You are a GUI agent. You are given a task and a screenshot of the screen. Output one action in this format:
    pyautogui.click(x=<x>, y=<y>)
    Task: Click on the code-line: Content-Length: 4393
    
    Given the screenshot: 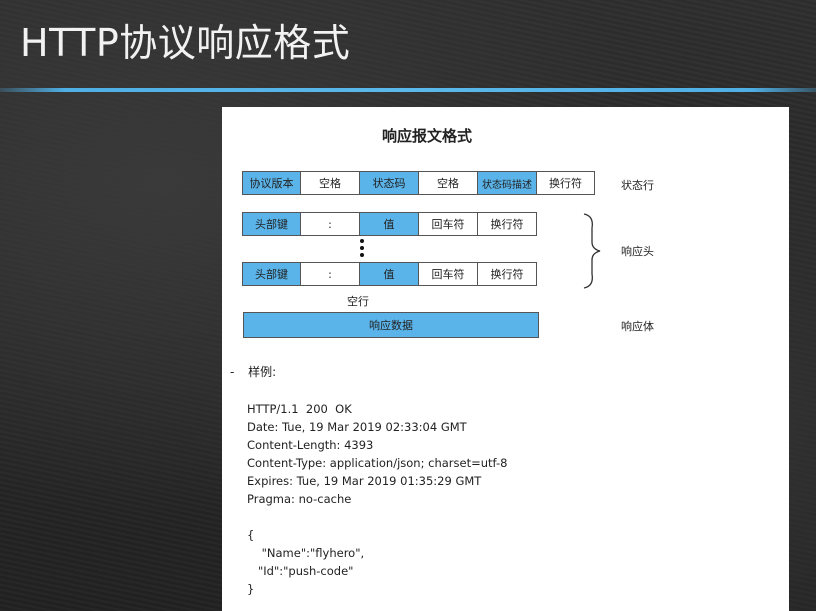 What is the action you would take?
    pyautogui.click(x=310, y=445)
    